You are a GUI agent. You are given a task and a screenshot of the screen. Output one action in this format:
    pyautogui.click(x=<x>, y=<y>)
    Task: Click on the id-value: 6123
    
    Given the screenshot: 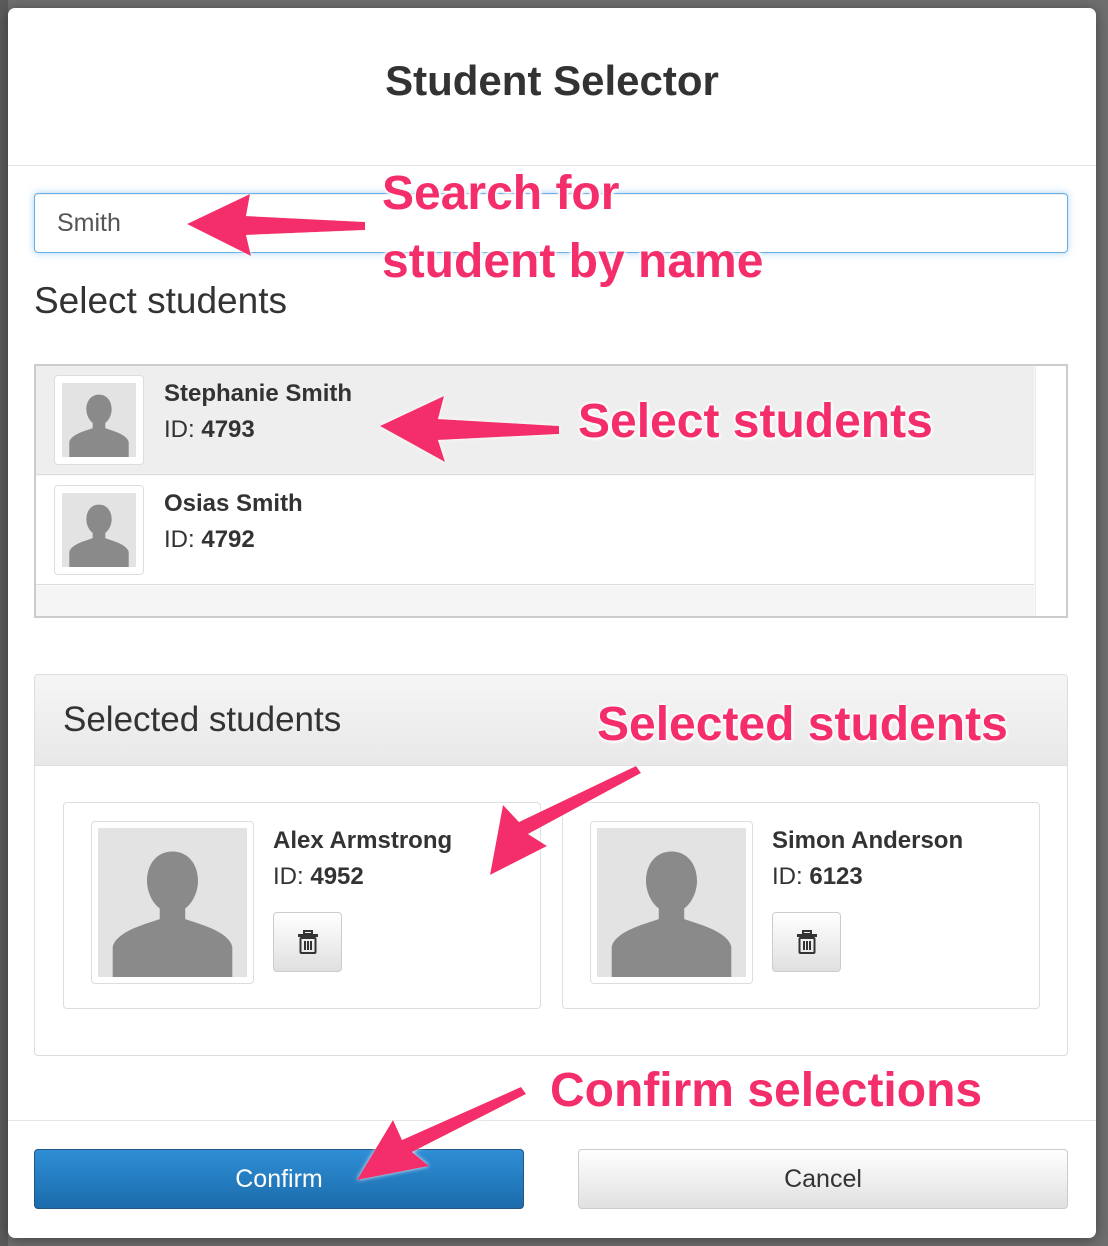 What is the action you would take?
    pyautogui.click(x=836, y=876)
    